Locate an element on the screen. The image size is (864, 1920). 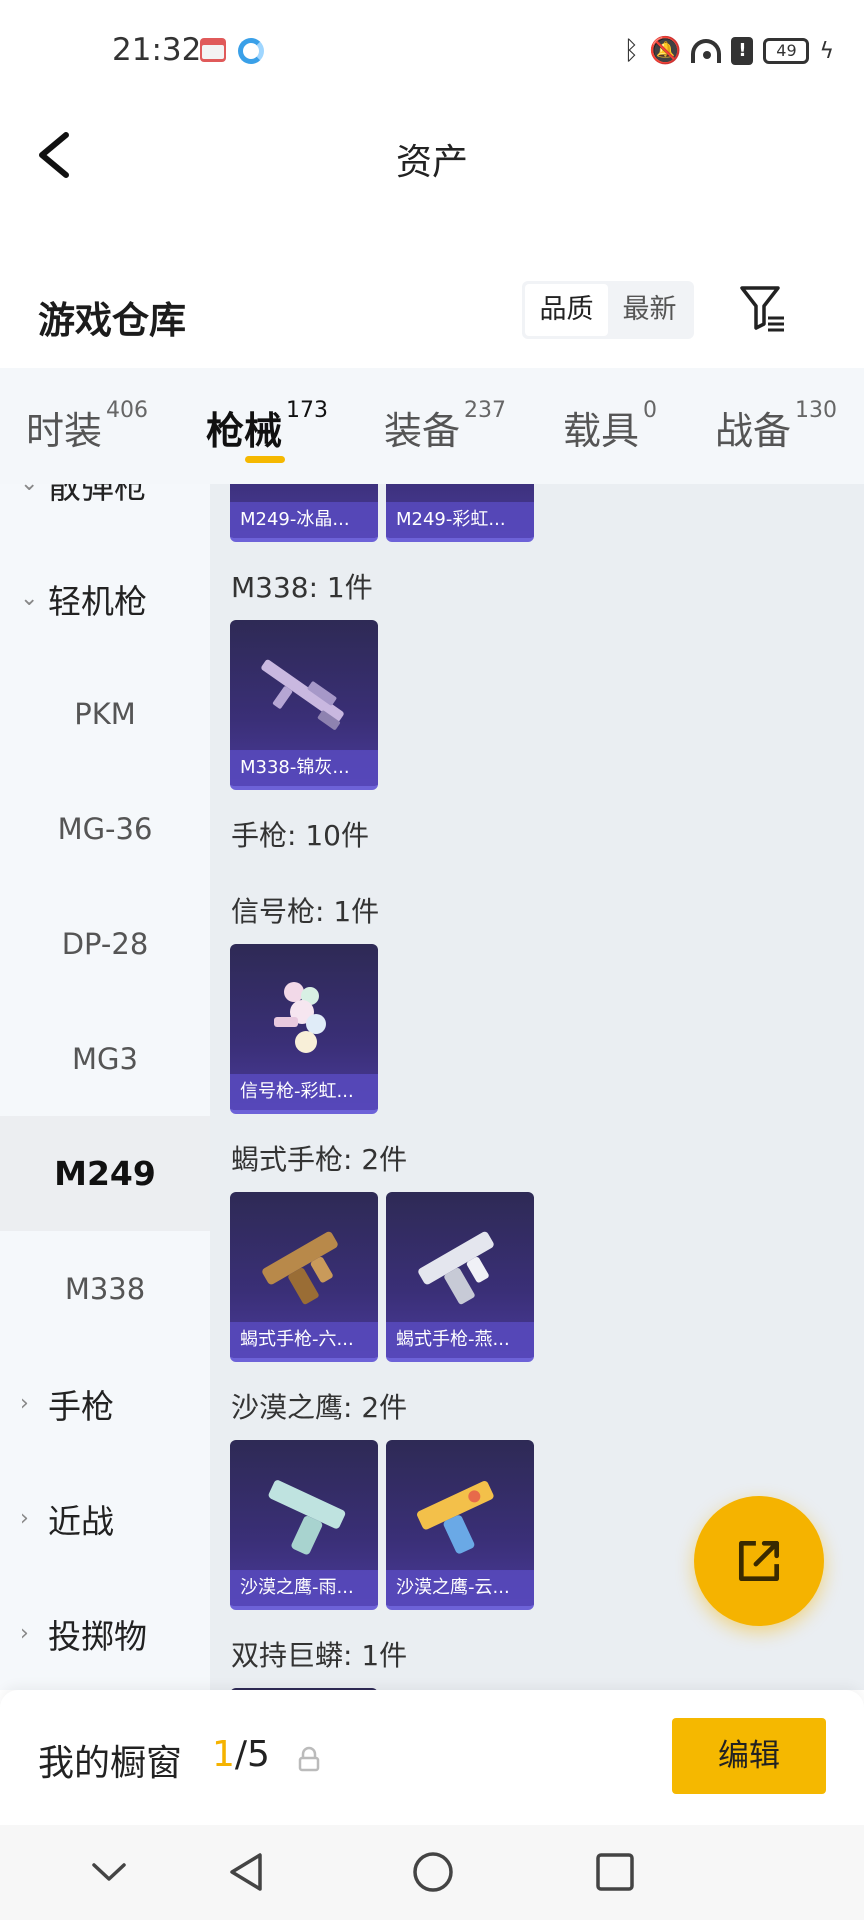
sidebar-item-label: 投掷物 is located at coordinates (97, 1636).